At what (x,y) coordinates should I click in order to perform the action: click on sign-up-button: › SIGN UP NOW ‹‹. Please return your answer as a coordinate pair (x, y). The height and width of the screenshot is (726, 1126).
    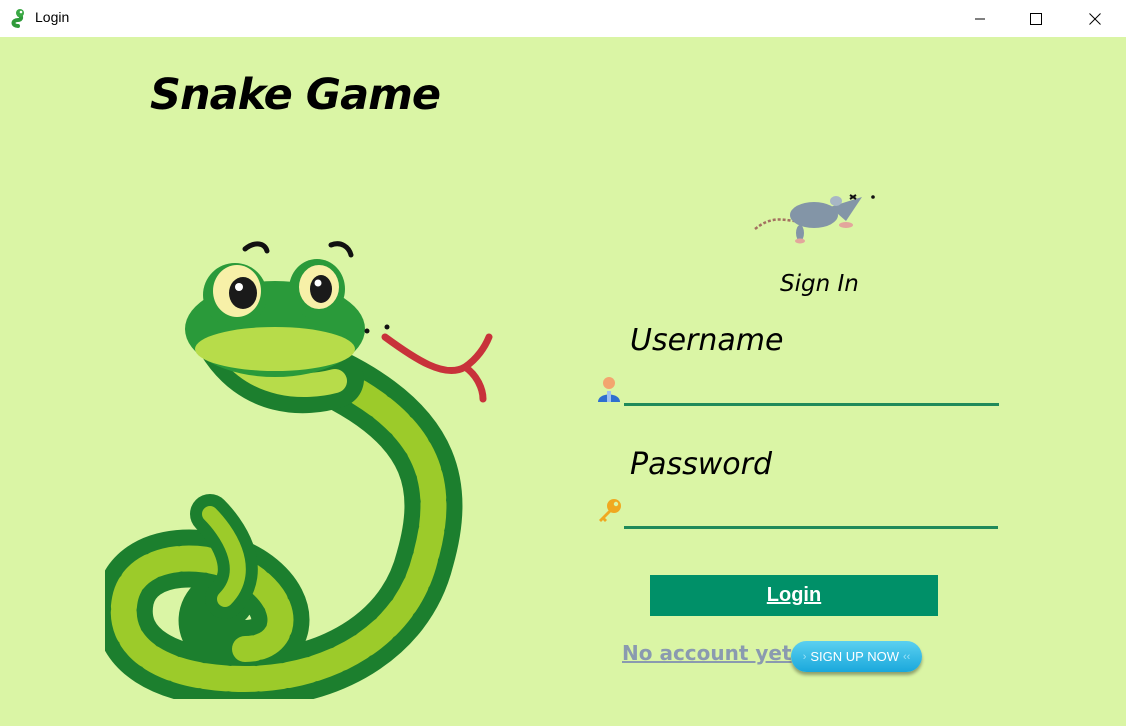
    Looking at the image, I should click on (856, 656).